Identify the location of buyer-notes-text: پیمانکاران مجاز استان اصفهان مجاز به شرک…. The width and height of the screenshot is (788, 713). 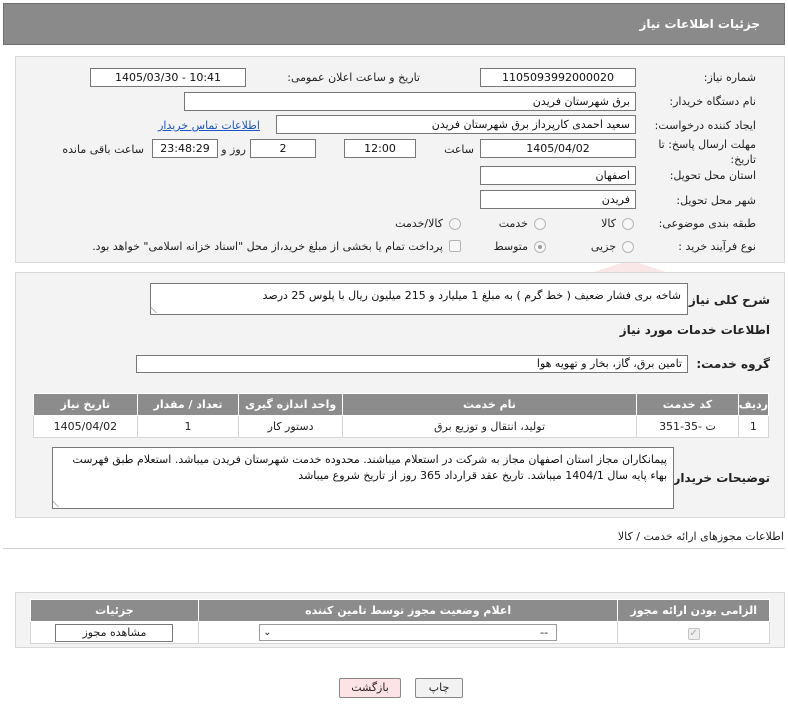
(369, 467).